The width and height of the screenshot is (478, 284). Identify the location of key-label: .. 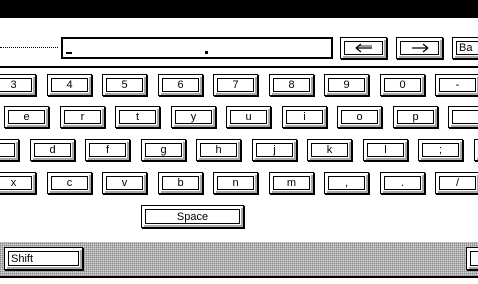
(402, 183).